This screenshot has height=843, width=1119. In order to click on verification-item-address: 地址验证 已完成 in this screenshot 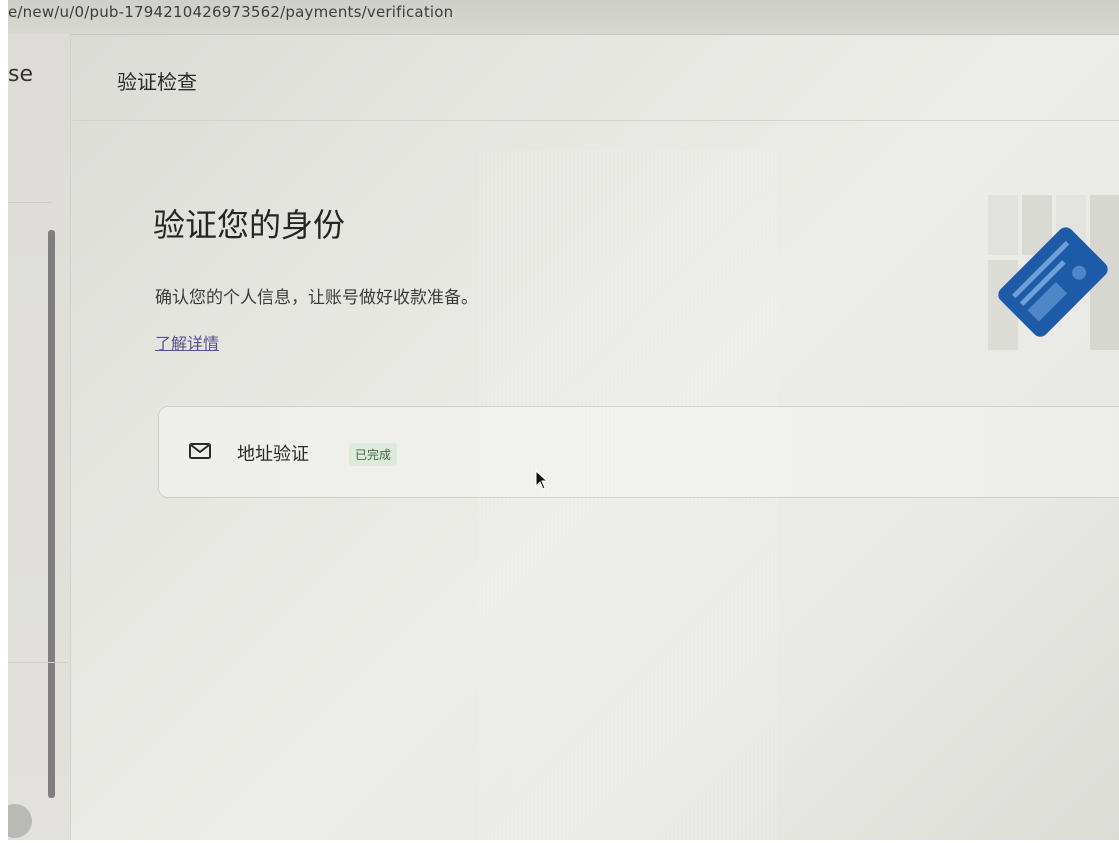, I will do `click(638, 452)`.